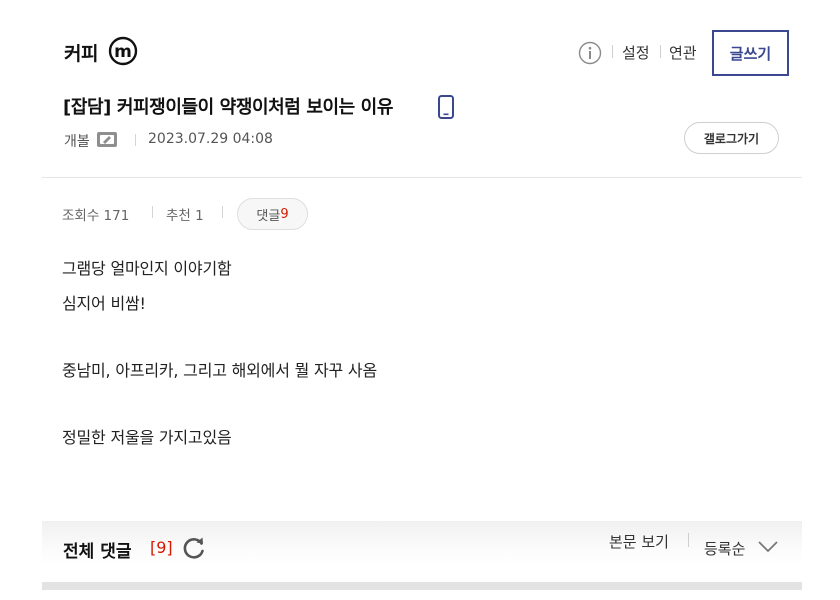 Image resolution: width=840 pixels, height=600 pixels. What do you see at coordinates (147, 268) in the screenshot?
I see `body-text-line: 그램당 얼마인지 이야기함` at bounding box center [147, 268].